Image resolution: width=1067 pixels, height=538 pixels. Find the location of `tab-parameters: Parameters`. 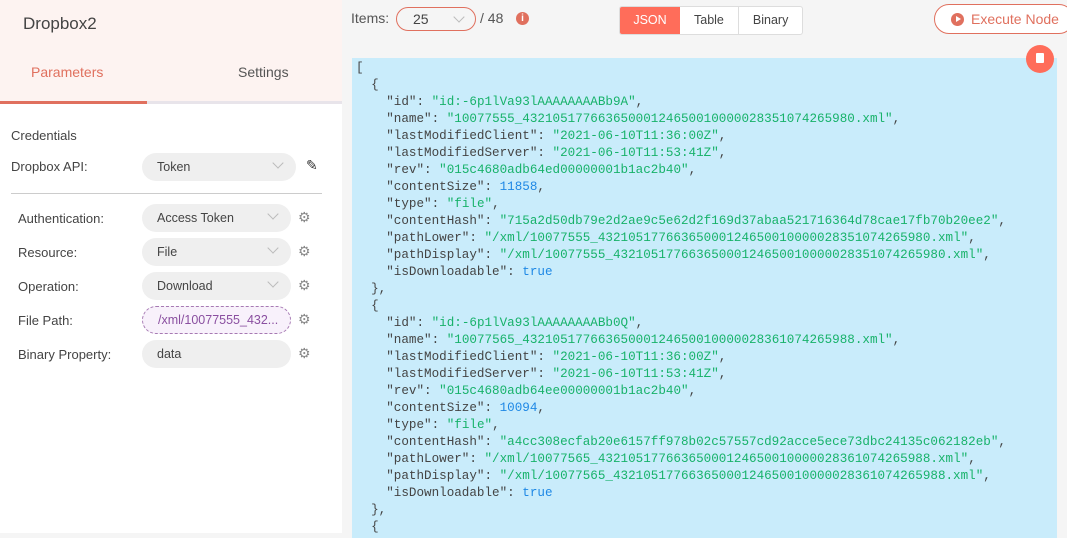

tab-parameters: Parameters is located at coordinates (67, 72).